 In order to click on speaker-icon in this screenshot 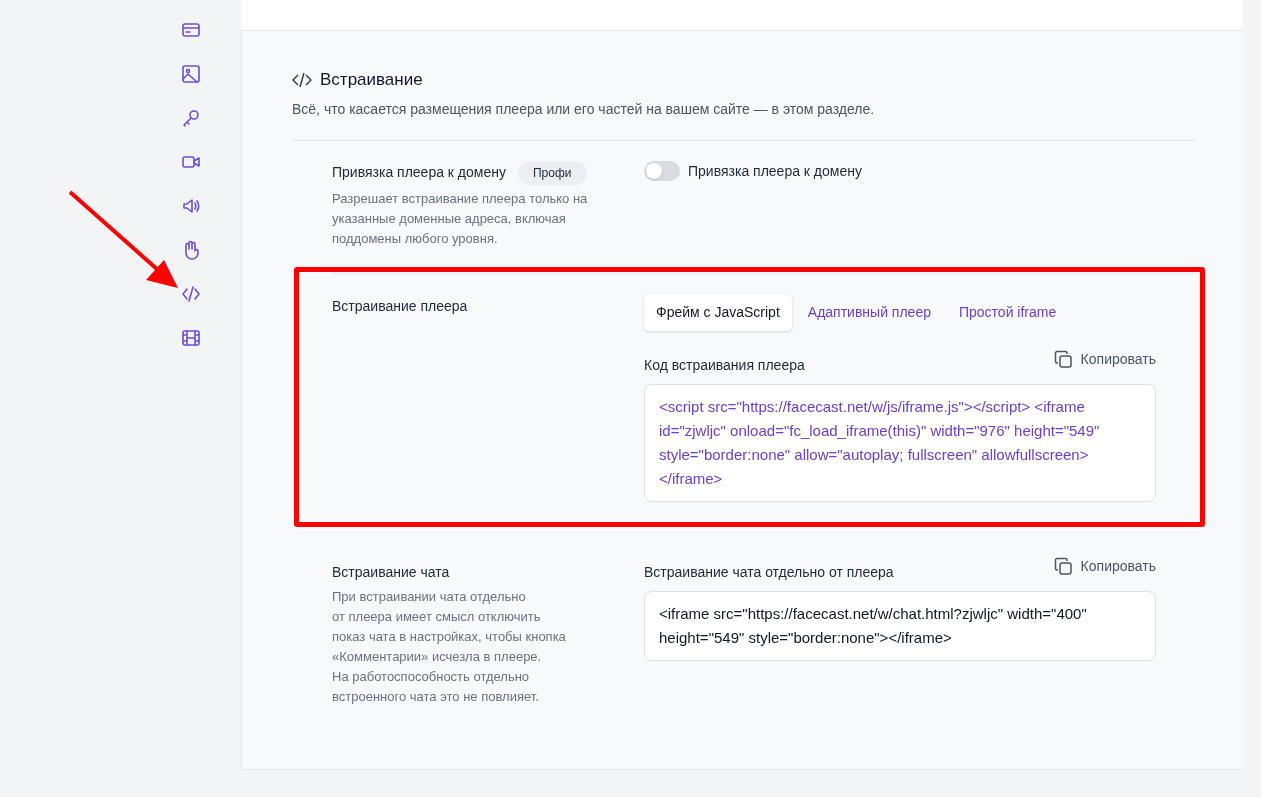, I will do `click(191, 206)`.